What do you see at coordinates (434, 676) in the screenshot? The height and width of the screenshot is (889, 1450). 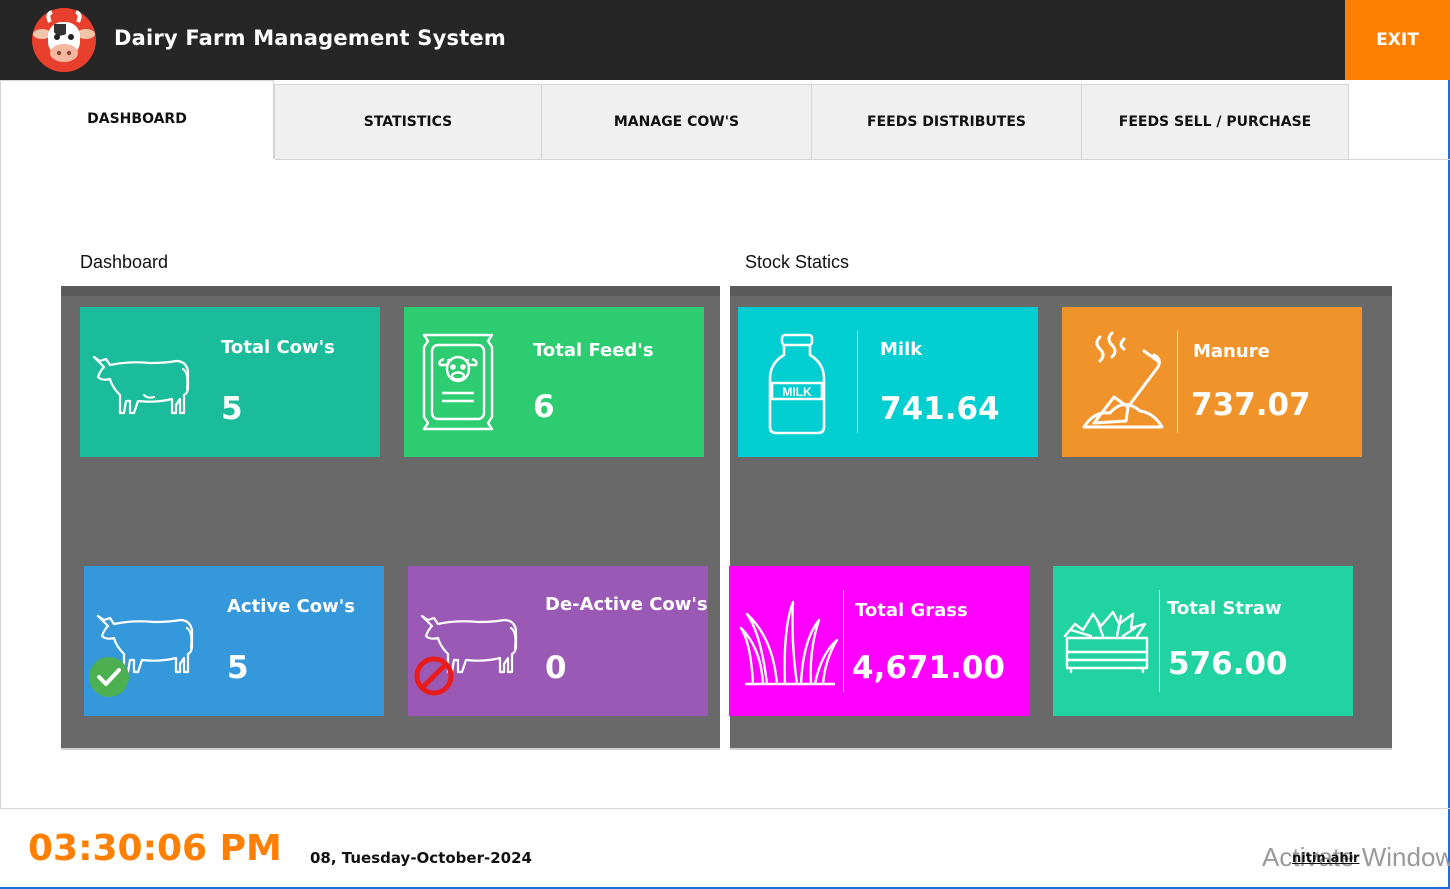 I see `prohibited-badge-icon` at bounding box center [434, 676].